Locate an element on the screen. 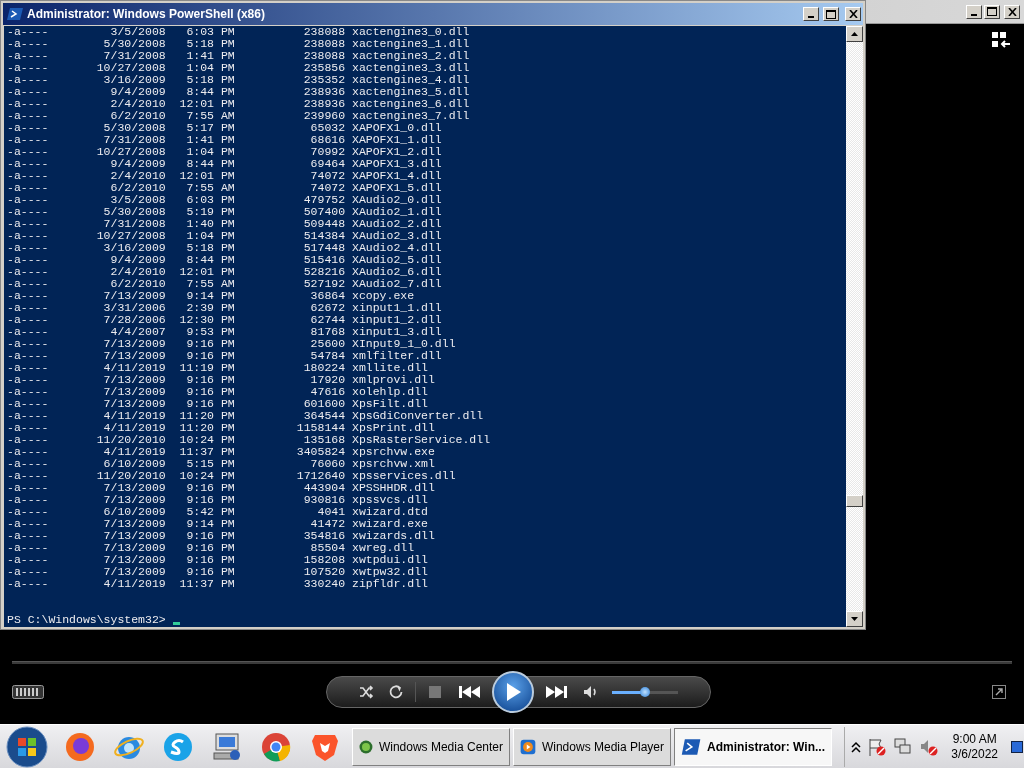 Image resolution: width=1024 pixels, height=768 pixels. file-name-cell-text: XAudio2_4.dll is located at coordinates (396, 248).